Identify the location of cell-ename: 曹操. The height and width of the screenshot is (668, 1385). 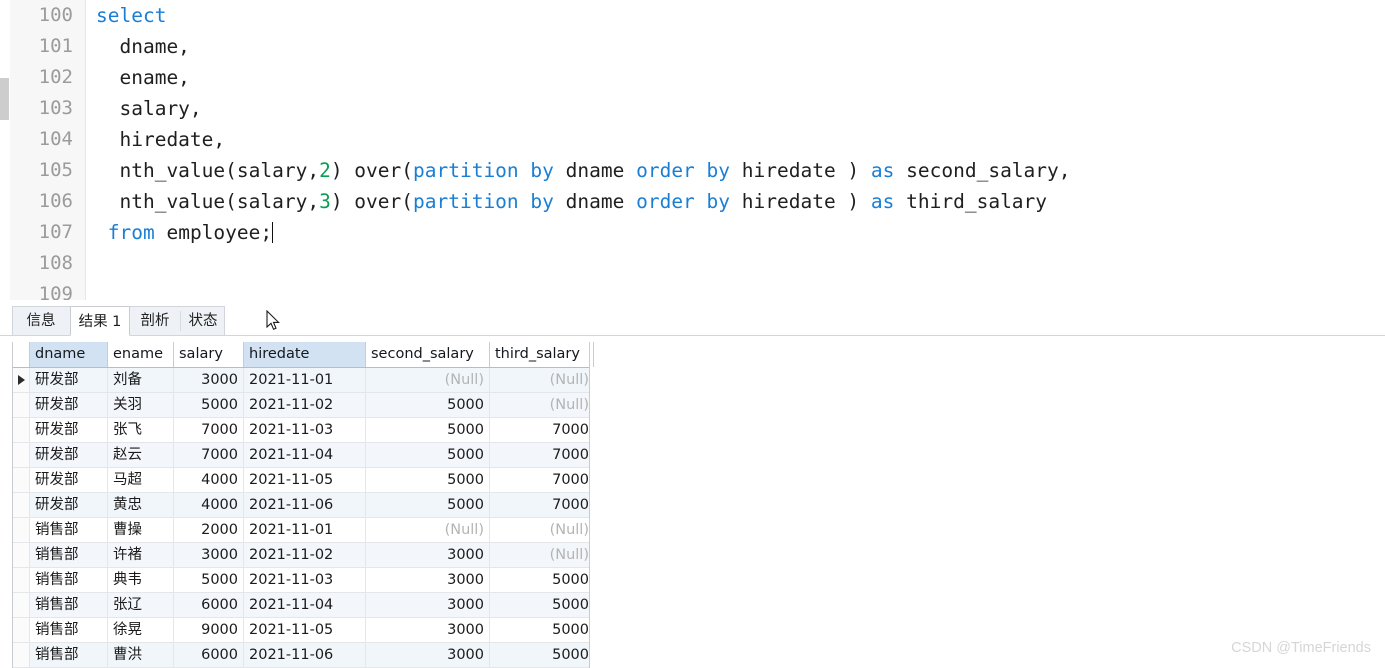
(141, 530).